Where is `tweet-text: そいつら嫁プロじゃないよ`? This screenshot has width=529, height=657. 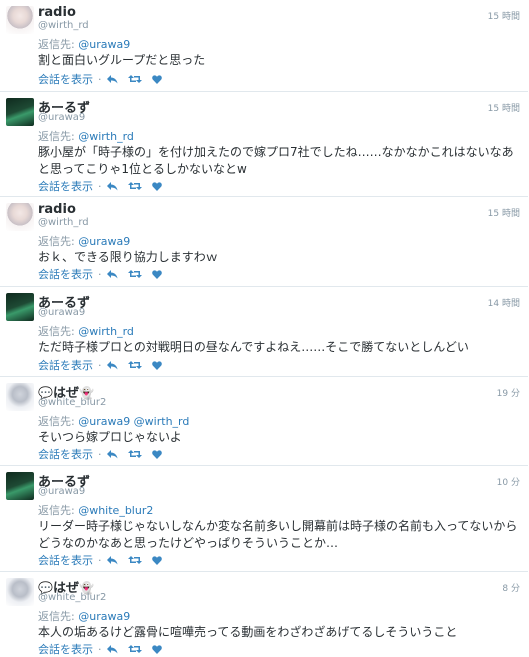 tweet-text: そいつら嫁プロじゃないよ is located at coordinates (110, 437).